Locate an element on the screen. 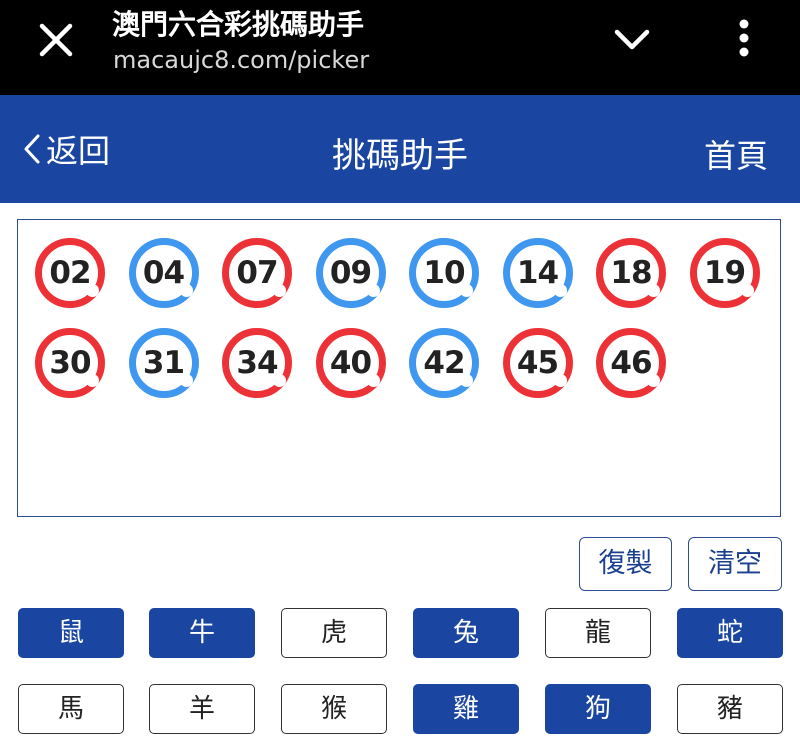 The width and height of the screenshot is (800, 738). zodiac-button: 鼠 is located at coordinates (71, 633).